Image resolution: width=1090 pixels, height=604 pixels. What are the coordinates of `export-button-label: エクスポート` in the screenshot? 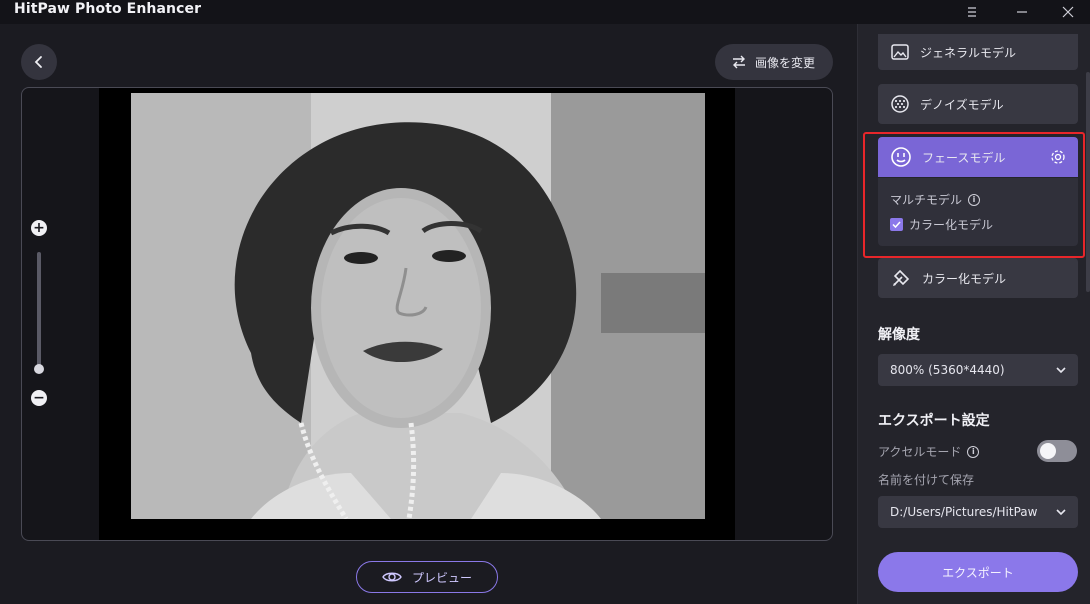 It's located at (978, 572).